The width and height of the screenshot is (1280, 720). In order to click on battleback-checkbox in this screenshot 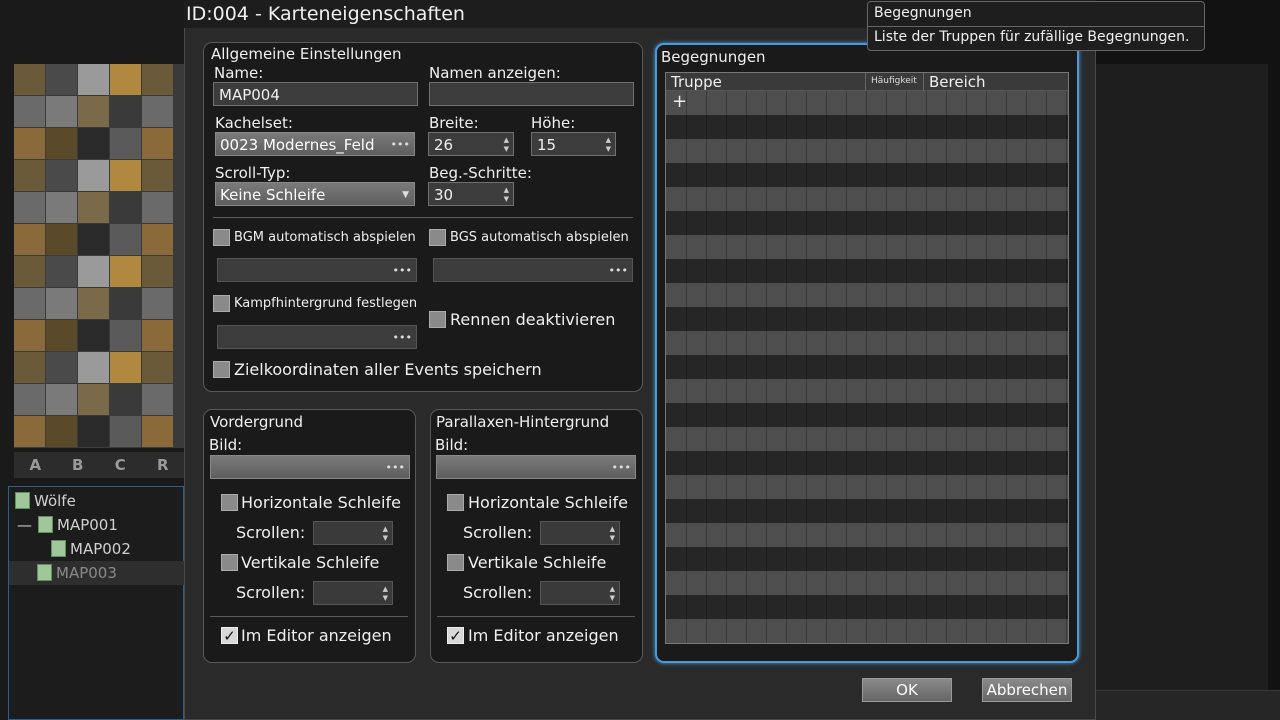, I will do `click(221, 303)`.